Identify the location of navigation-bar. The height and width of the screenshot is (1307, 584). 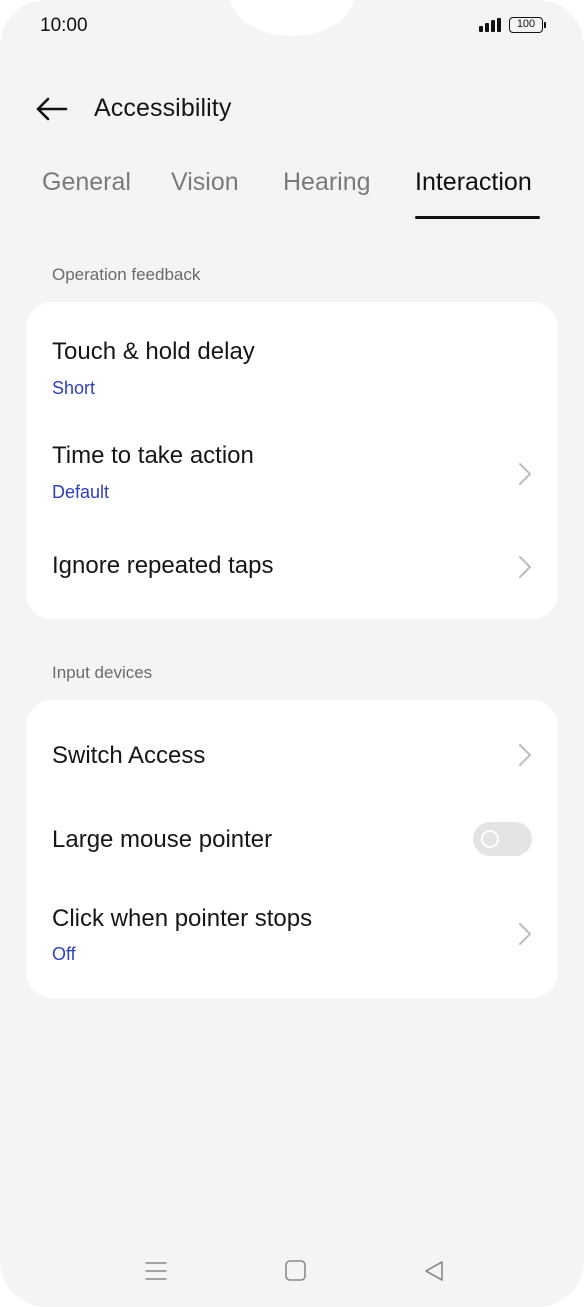
(292, 1272).